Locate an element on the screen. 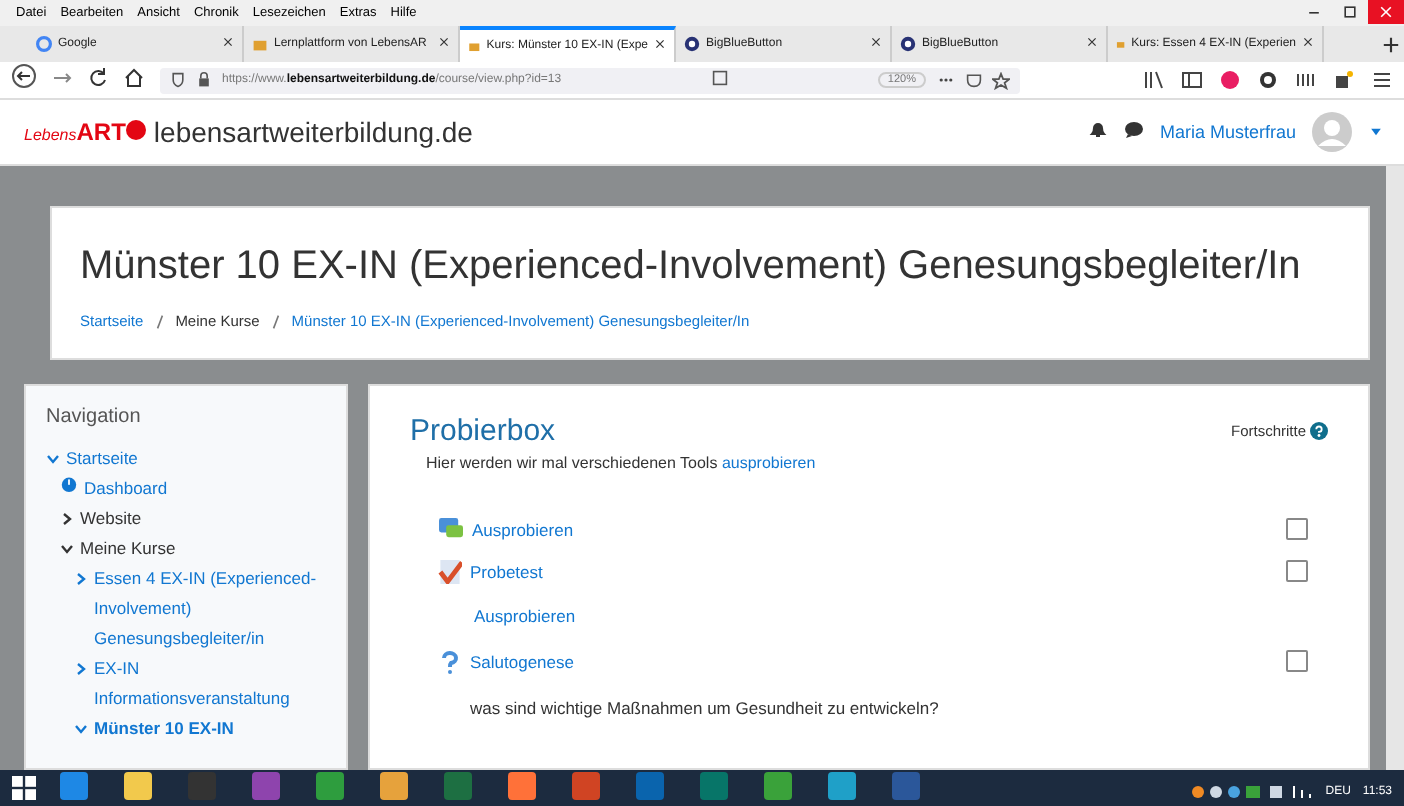  checkmark-page-icon is located at coordinates (450, 571).